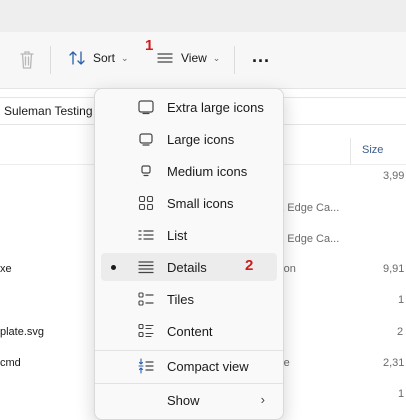  What do you see at coordinates (22, 332) in the screenshot?
I see `file-name: plate.svg` at bounding box center [22, 332].